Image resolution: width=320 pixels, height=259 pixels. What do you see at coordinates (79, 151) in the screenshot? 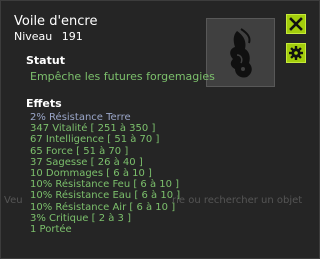
I see `effect-line: 65 Force [ 51 à 70 ]` at bounding box center [79, 151].